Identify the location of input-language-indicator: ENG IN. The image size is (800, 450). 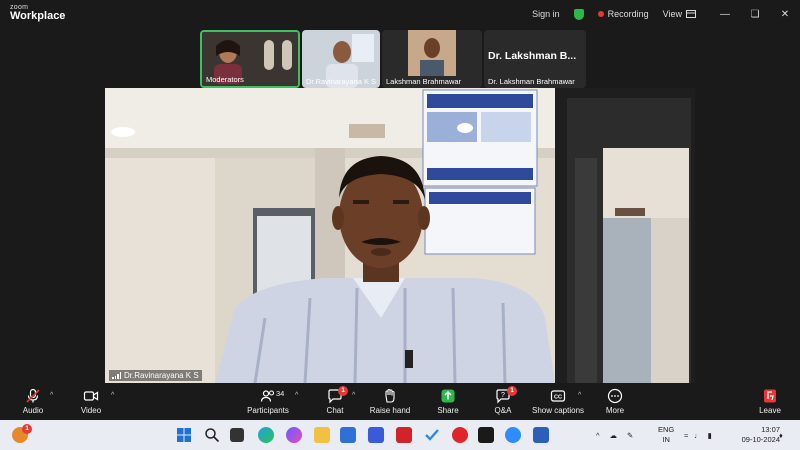
(666, 435).